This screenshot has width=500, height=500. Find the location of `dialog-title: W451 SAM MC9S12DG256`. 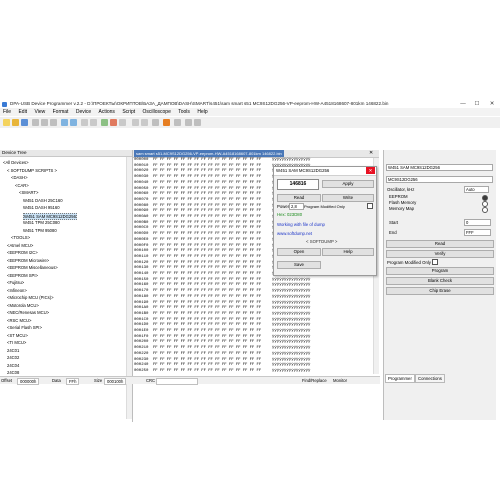

dialog-title: W451 SAM MC9S12DG256 is located at coordinates (303, 170).